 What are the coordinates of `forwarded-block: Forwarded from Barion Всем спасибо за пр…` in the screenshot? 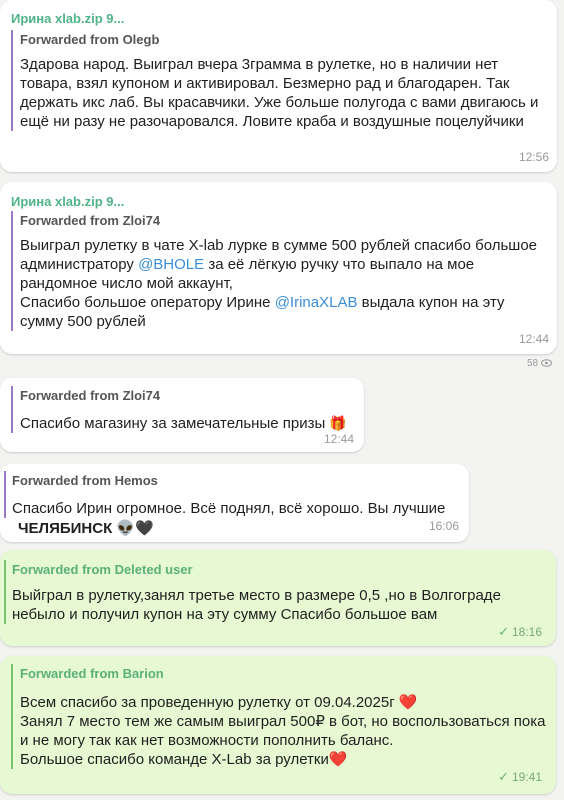 It's located at (282, 716).